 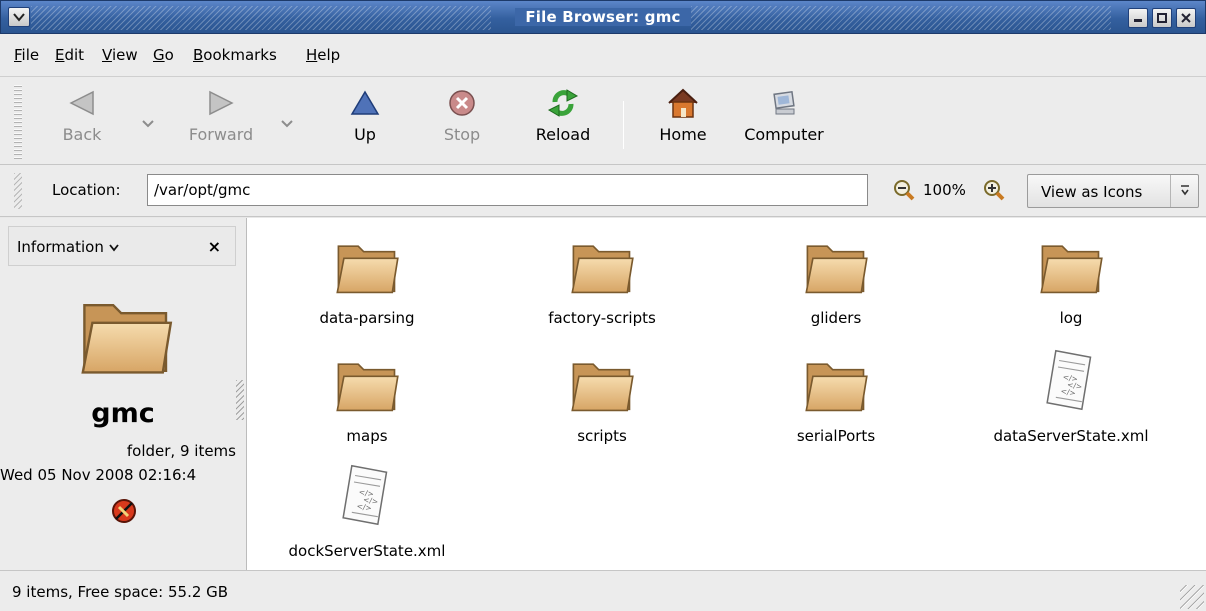 I want to click on back-button: Back, so click(x=82, y=113).